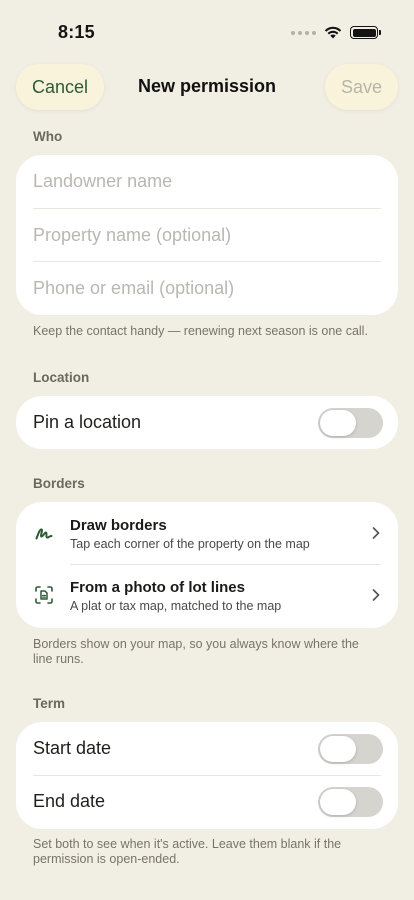 The height and width of the screenshot is (900, 414). Describe the element at coordinates (48, 136) in the screenshot. I see `section-label-who: Who` at that location.